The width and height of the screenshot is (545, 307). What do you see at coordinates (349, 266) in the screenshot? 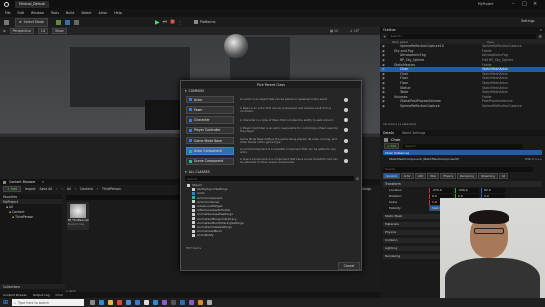
I see `cancel-button: Cancel` at bounding box center [349, 266].